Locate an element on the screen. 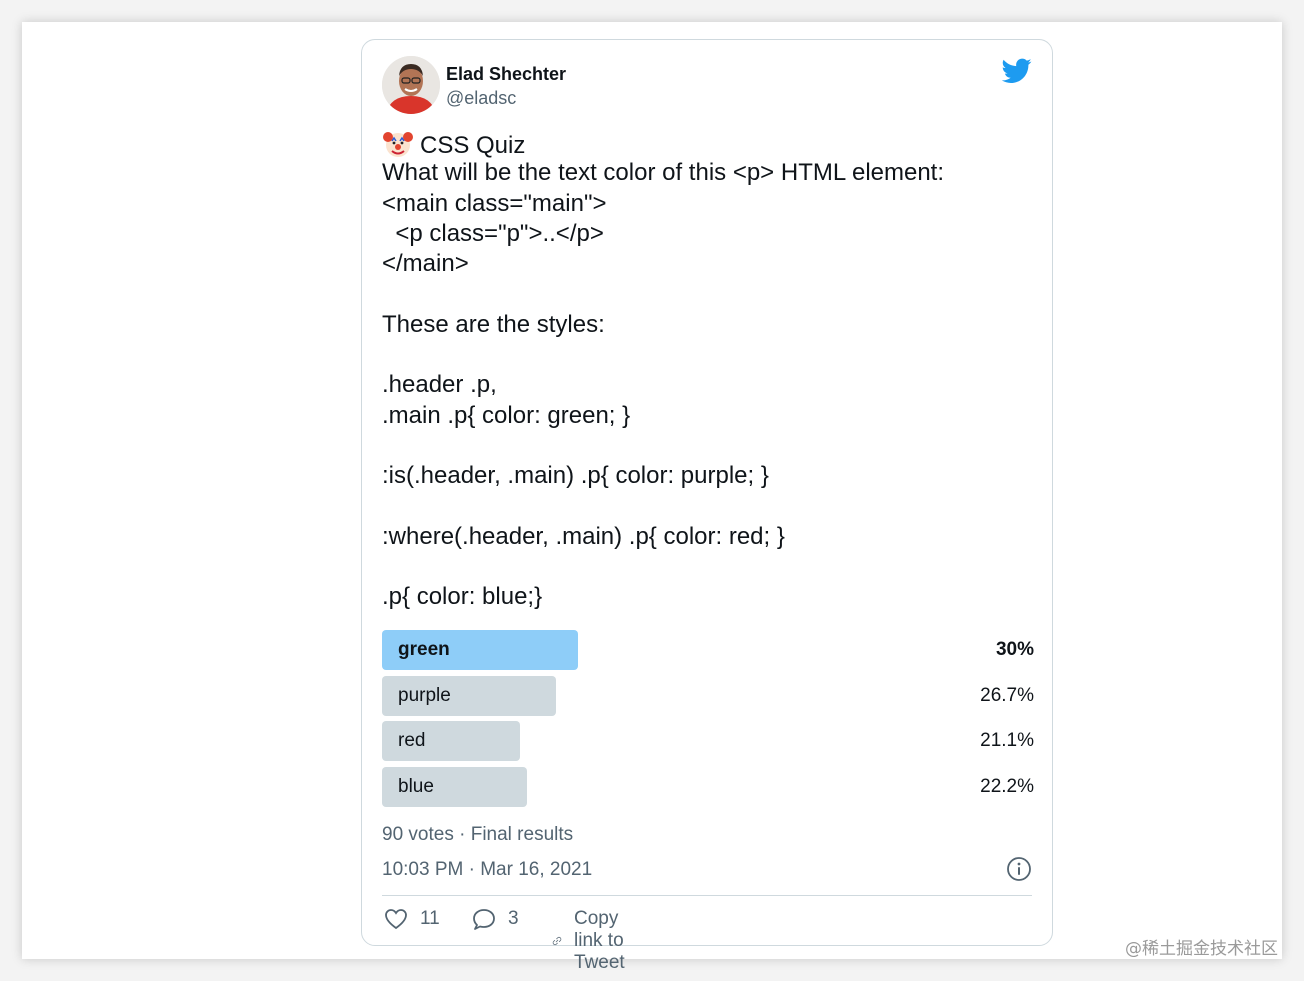 The image size is (1304, 981). tweet-line: :is(.header, .main) .p{ color: purple; } is located at coordinates (575, 476).